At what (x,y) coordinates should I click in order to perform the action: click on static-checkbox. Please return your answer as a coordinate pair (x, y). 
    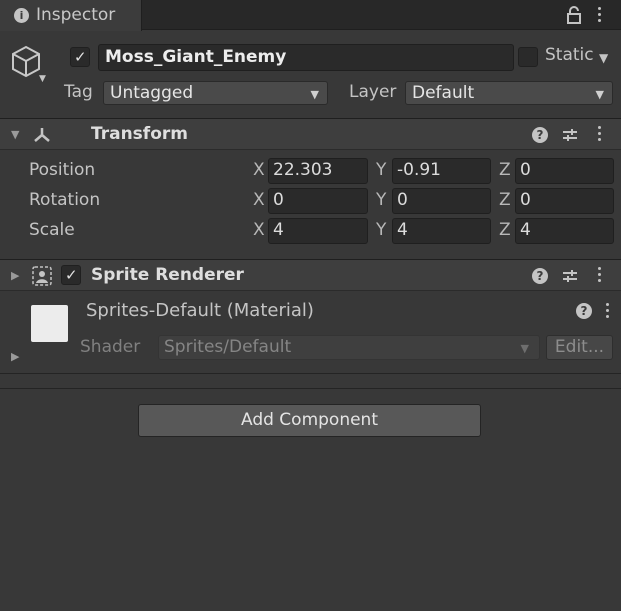
    Looking at the image, I should click on (528, 57).